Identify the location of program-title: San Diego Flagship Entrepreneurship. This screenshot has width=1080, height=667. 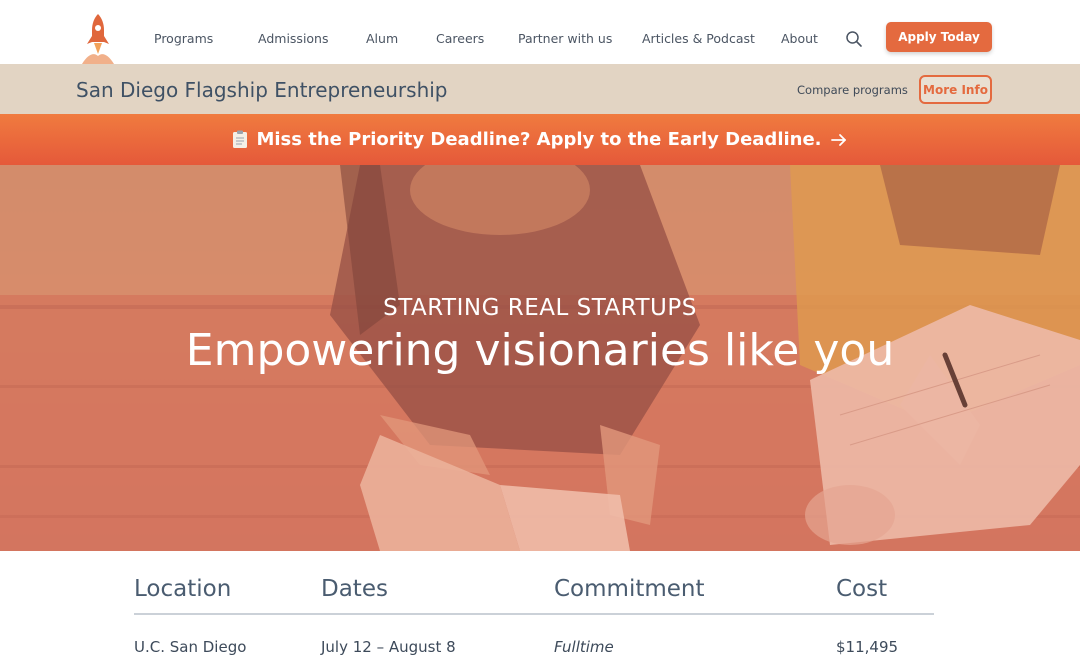
(262, 90).